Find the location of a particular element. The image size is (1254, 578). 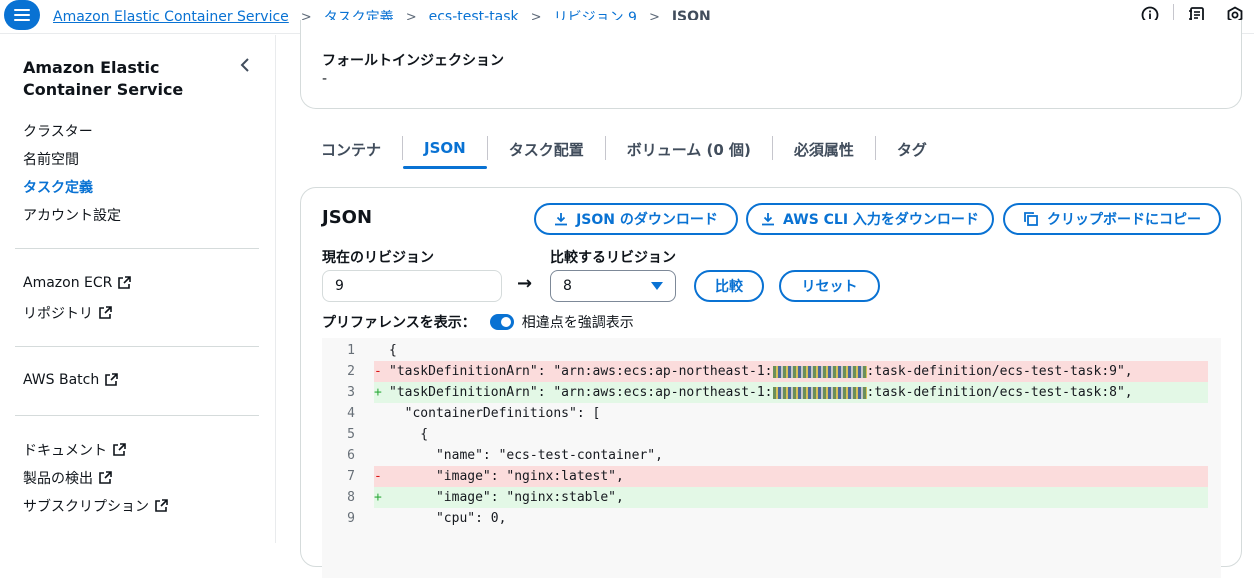

sidebar-item-repositories: リポジトリ is located at coordinates (67, 313).